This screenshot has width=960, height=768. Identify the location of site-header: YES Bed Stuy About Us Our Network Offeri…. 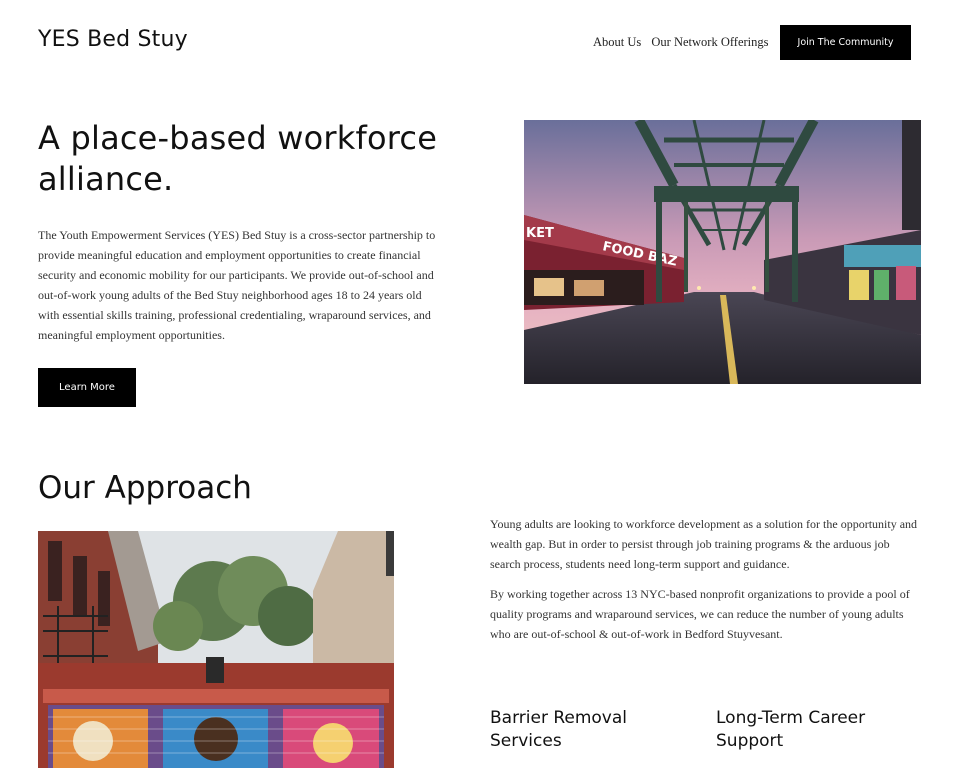
(480, 43).